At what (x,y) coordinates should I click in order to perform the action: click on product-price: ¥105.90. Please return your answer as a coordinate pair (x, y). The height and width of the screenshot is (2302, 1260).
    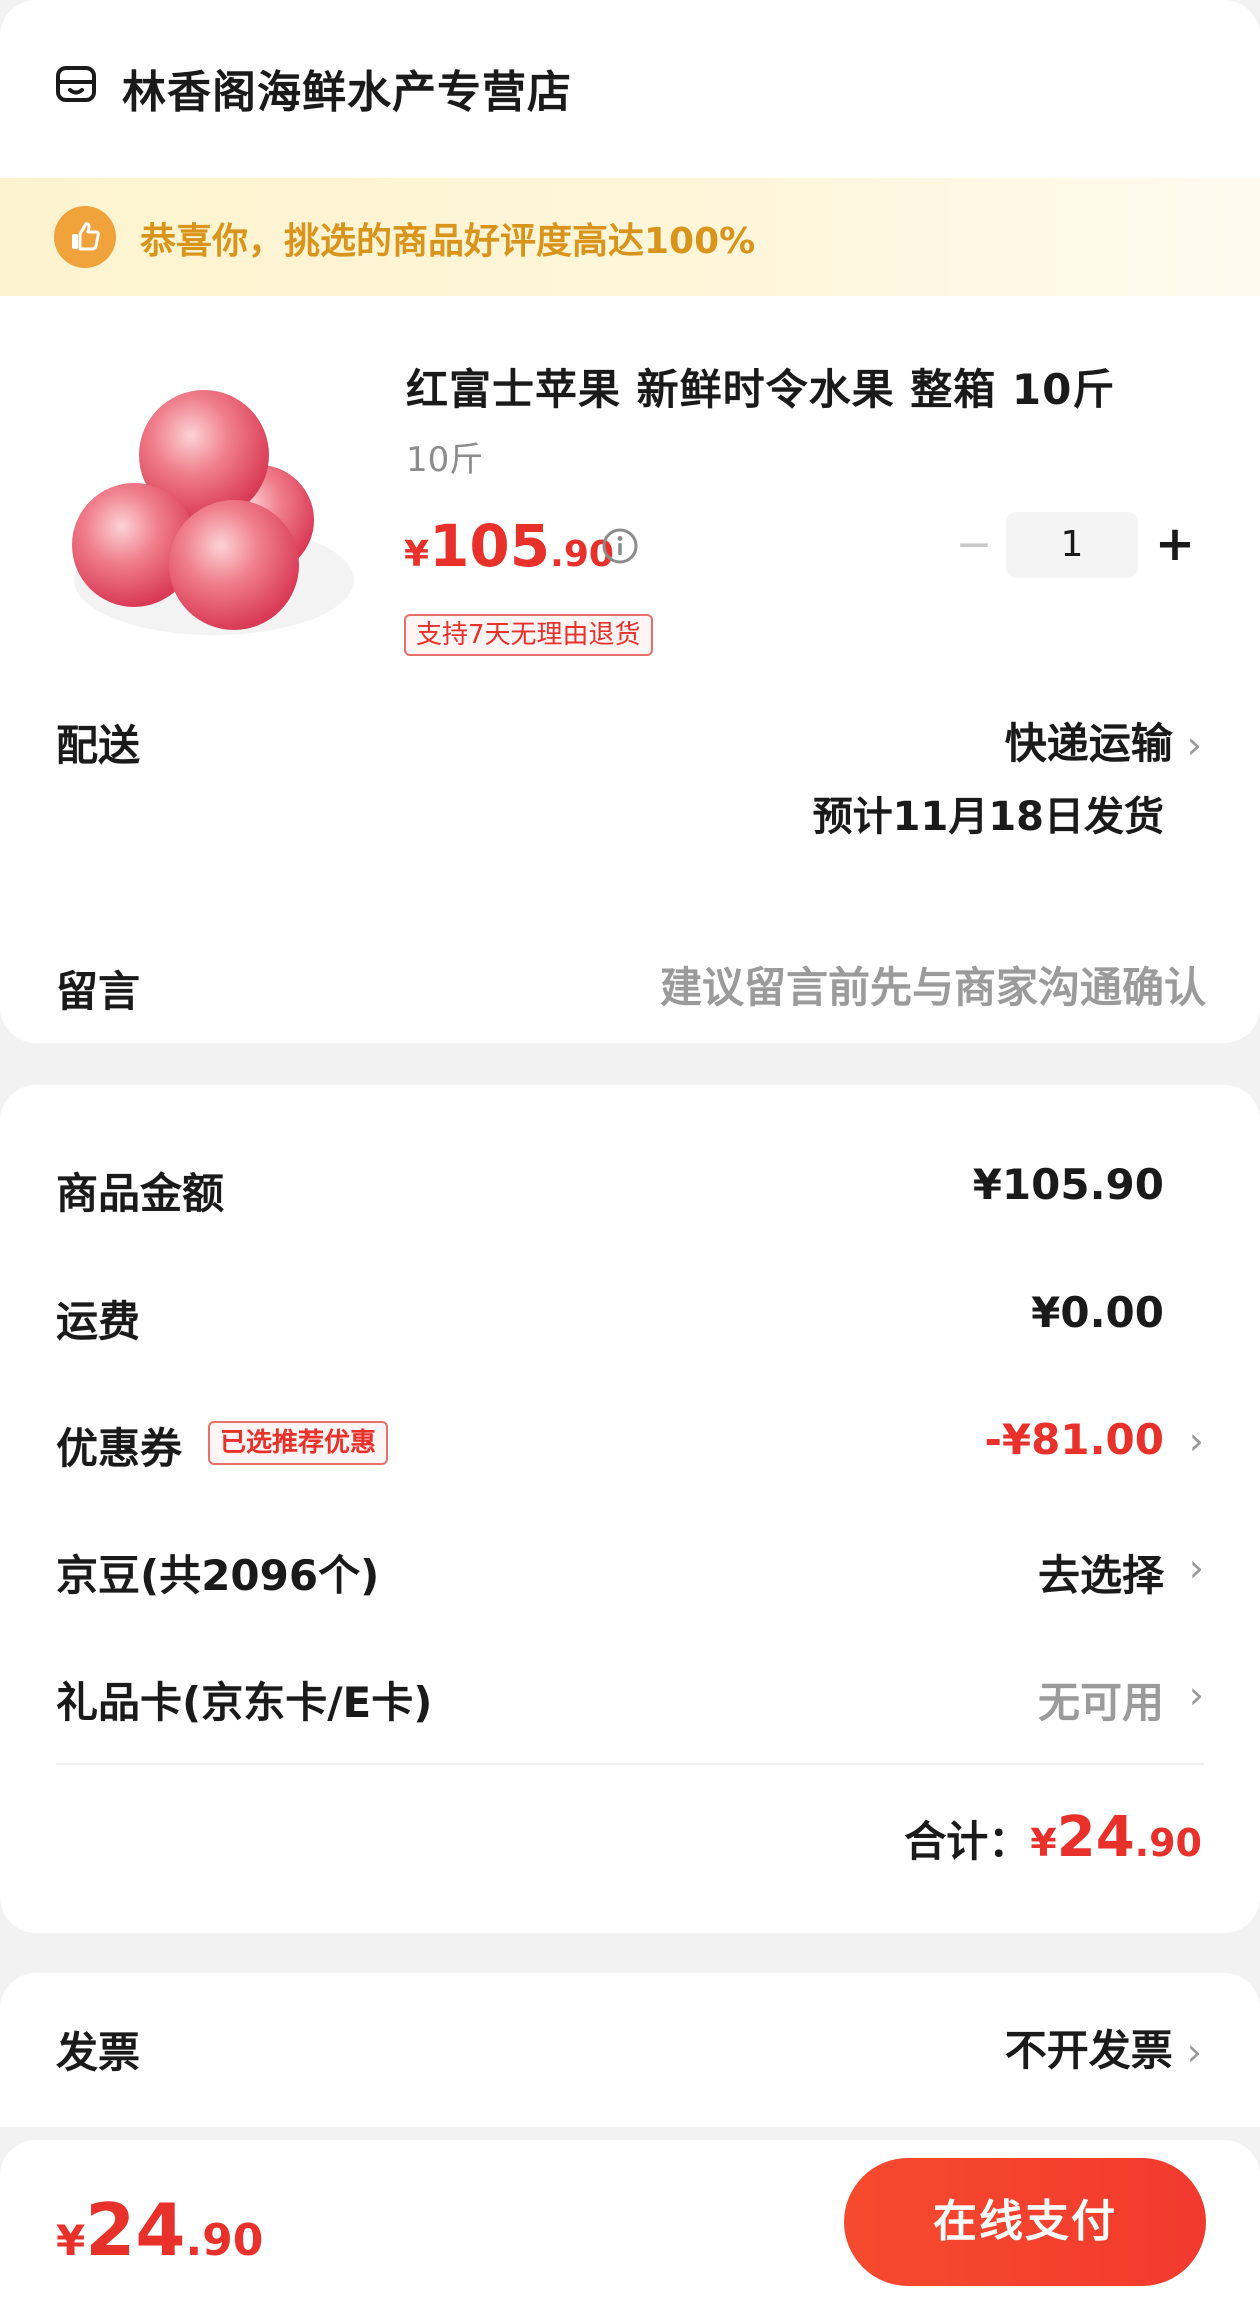
    Looking at the image, I should click on (509, 546).